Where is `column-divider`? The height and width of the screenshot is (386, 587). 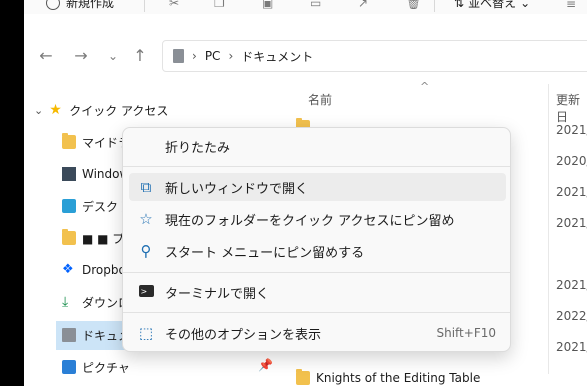
column-divider is located at coordinates (548, 229).